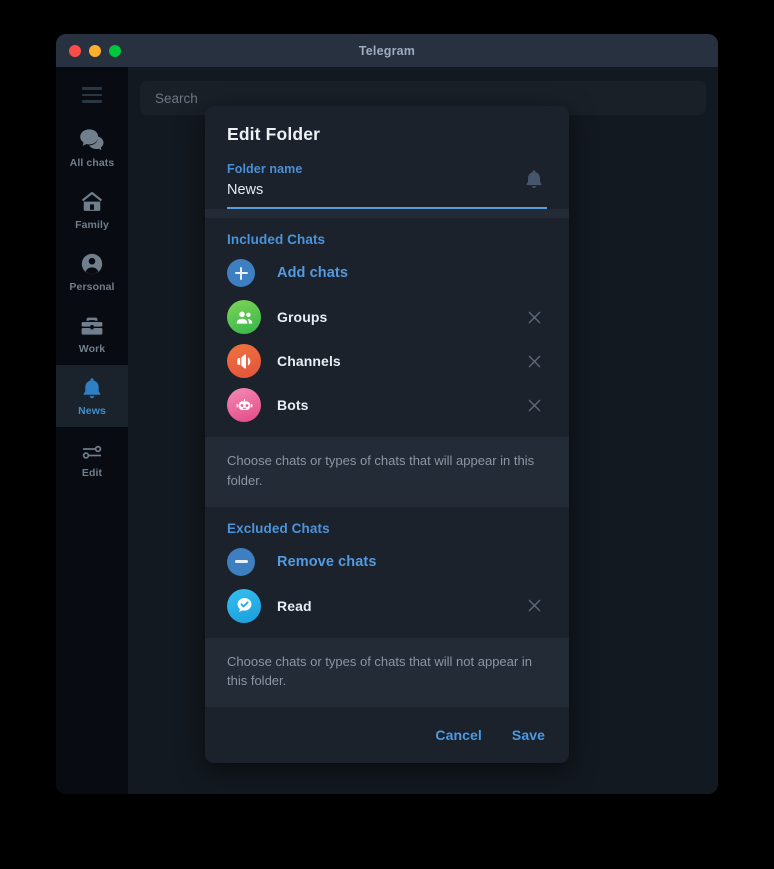 The image size is (774, 869). I want to click on section-divider, so click(387, 213).